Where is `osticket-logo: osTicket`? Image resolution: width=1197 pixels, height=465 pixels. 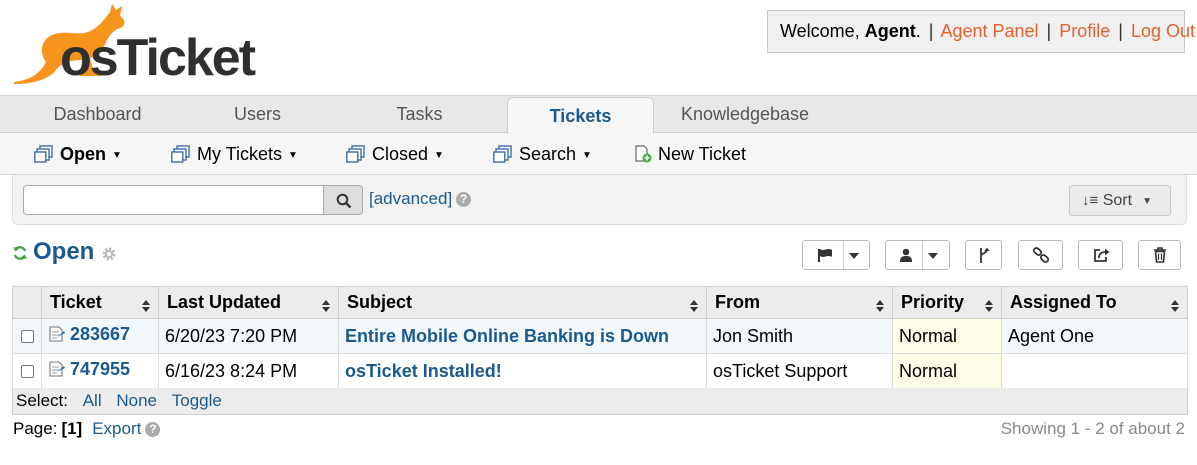
osticket-logo: osTicket is located at coordinates (137, 46).